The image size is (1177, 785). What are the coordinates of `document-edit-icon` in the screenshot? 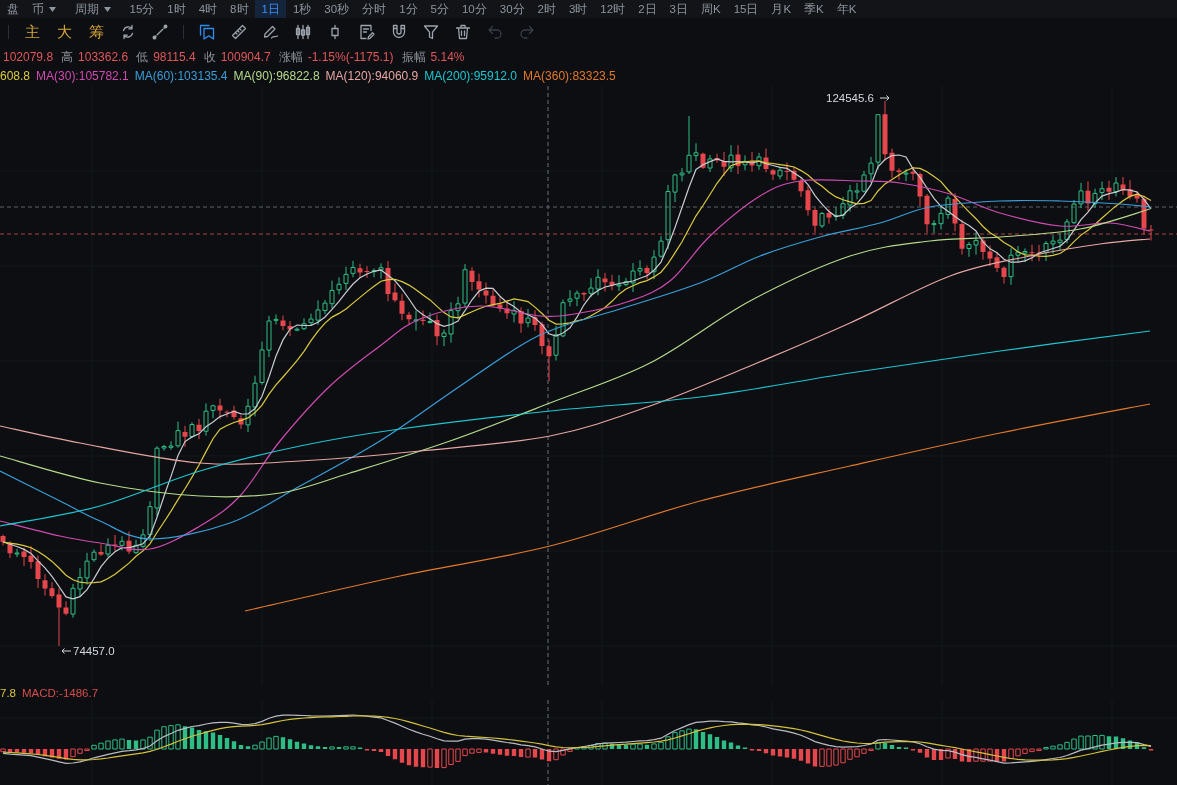 It's located at (367, 31).